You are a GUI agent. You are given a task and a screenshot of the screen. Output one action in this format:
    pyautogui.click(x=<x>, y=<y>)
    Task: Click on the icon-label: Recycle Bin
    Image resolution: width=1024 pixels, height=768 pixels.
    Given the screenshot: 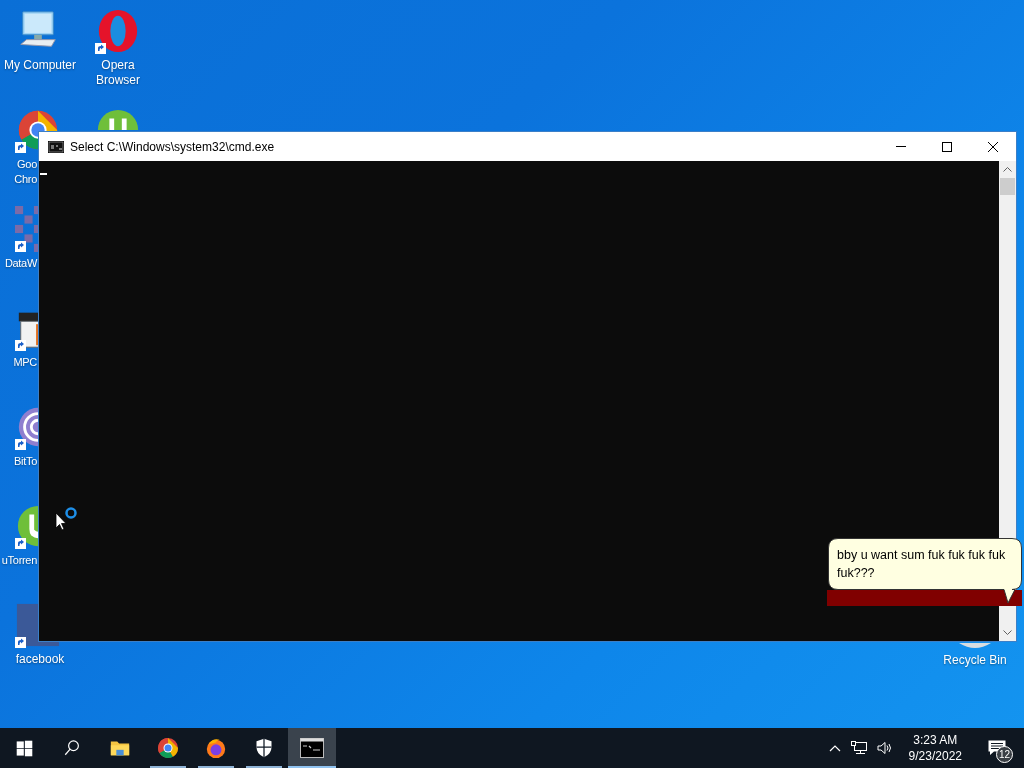 What is the action you would take?
    pyautogui.click(x=975, y=660)
    